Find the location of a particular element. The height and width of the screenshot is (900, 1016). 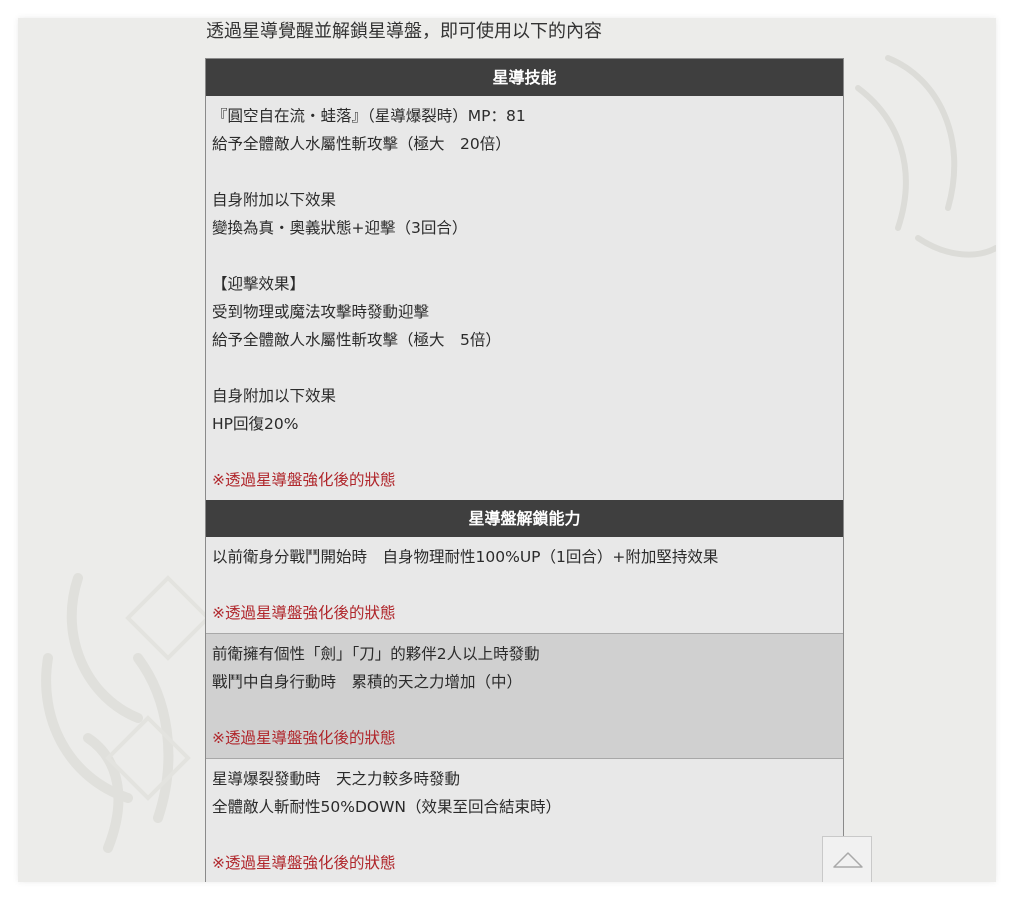

ability-line: 前衛擁有個性「劍」「刀」的夥伴2人以上時發動 is located at coordinates (376, 654).